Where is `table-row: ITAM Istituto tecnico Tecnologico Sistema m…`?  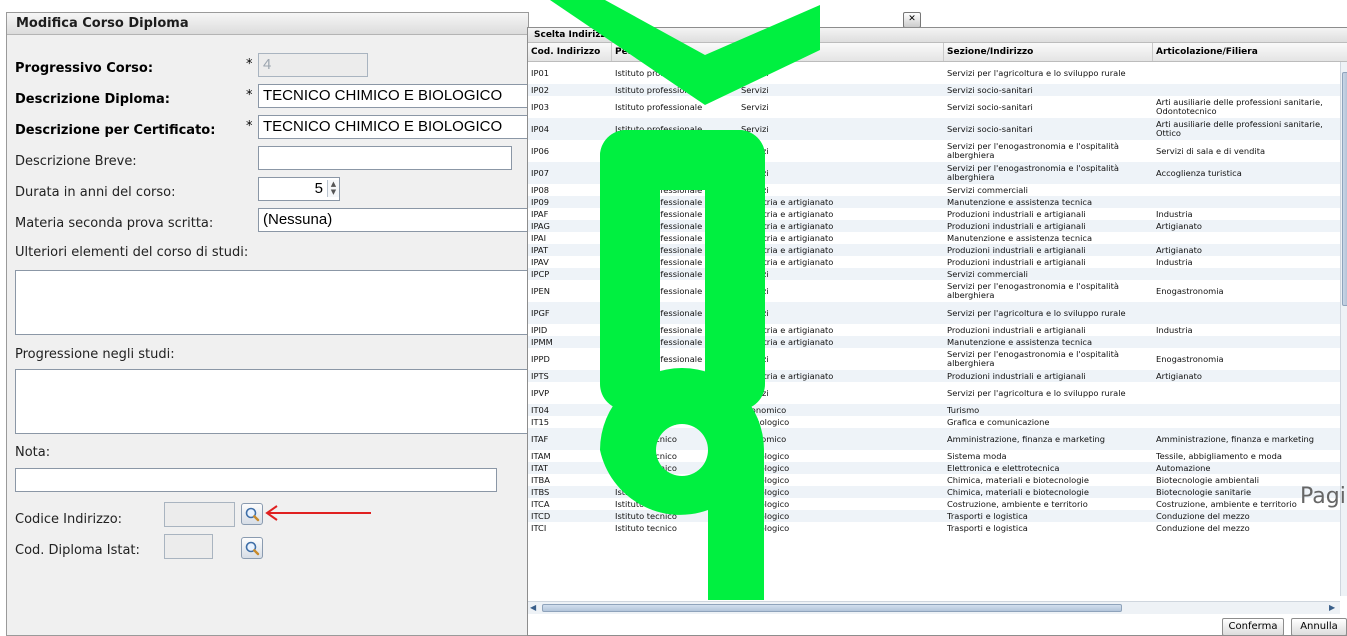 table-row: ITAM Istituto tecnico Tecnologico Sistema m… is located at coordinates (934, 456).